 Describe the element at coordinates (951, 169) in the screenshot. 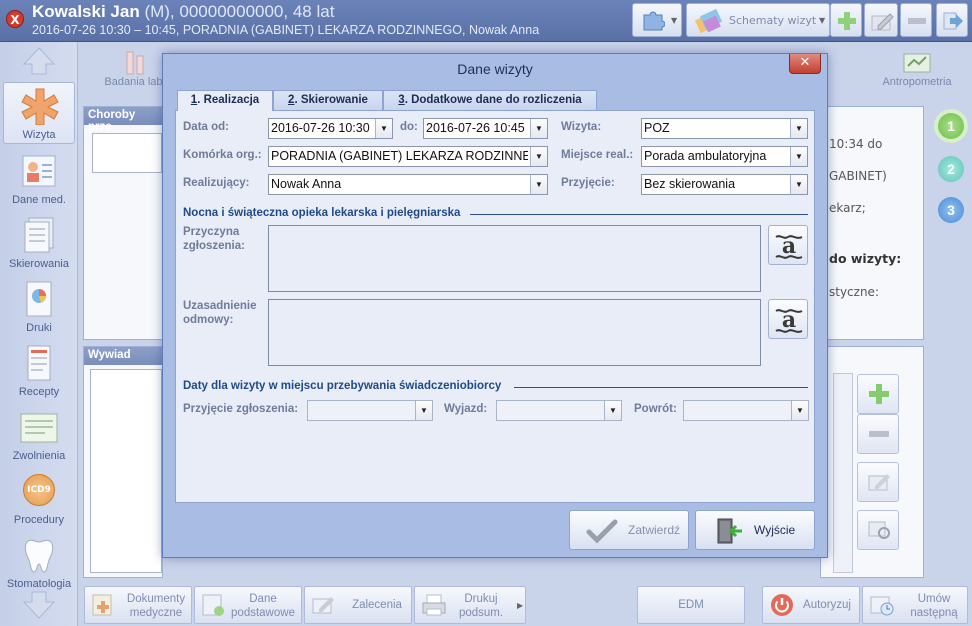

I see `step-2-badge: 2` at that location.